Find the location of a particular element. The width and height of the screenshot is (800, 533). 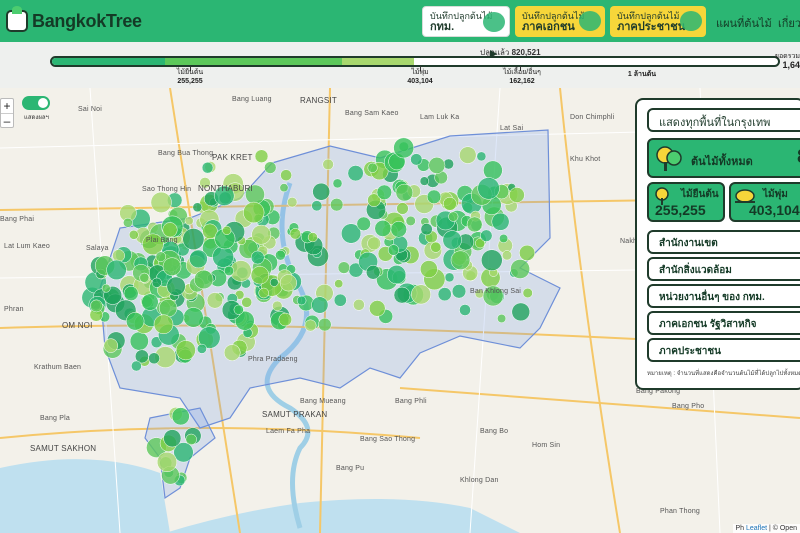

leaflet-link: Leaflet is located at coordinates (756, 528).